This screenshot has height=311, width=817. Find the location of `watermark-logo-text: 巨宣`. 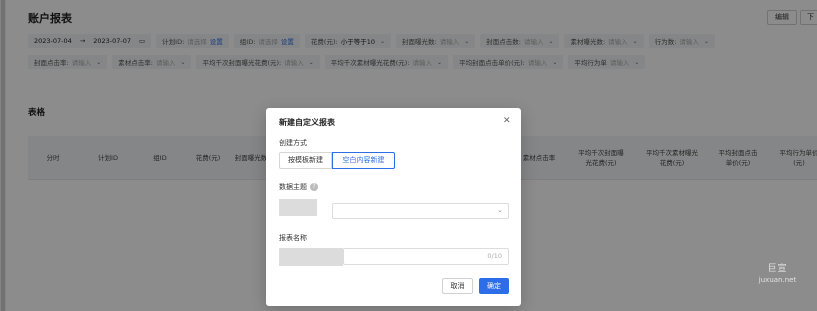

watermark-logo-text: 巨宣 is located at coordinates (777, 269).